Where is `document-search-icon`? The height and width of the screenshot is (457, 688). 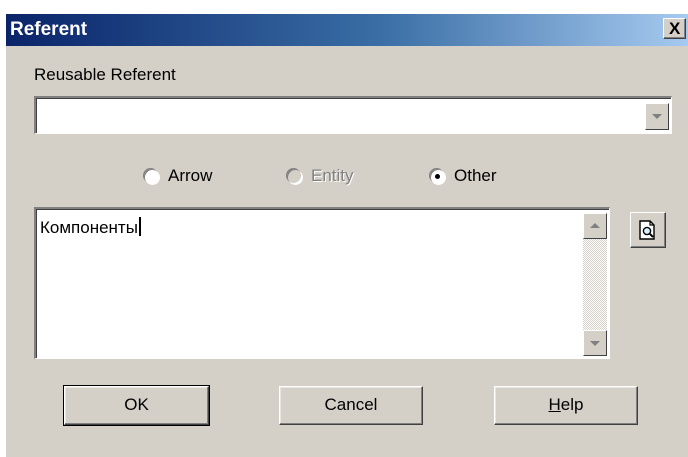
document-search-icon is located at coordinates (647, 230).